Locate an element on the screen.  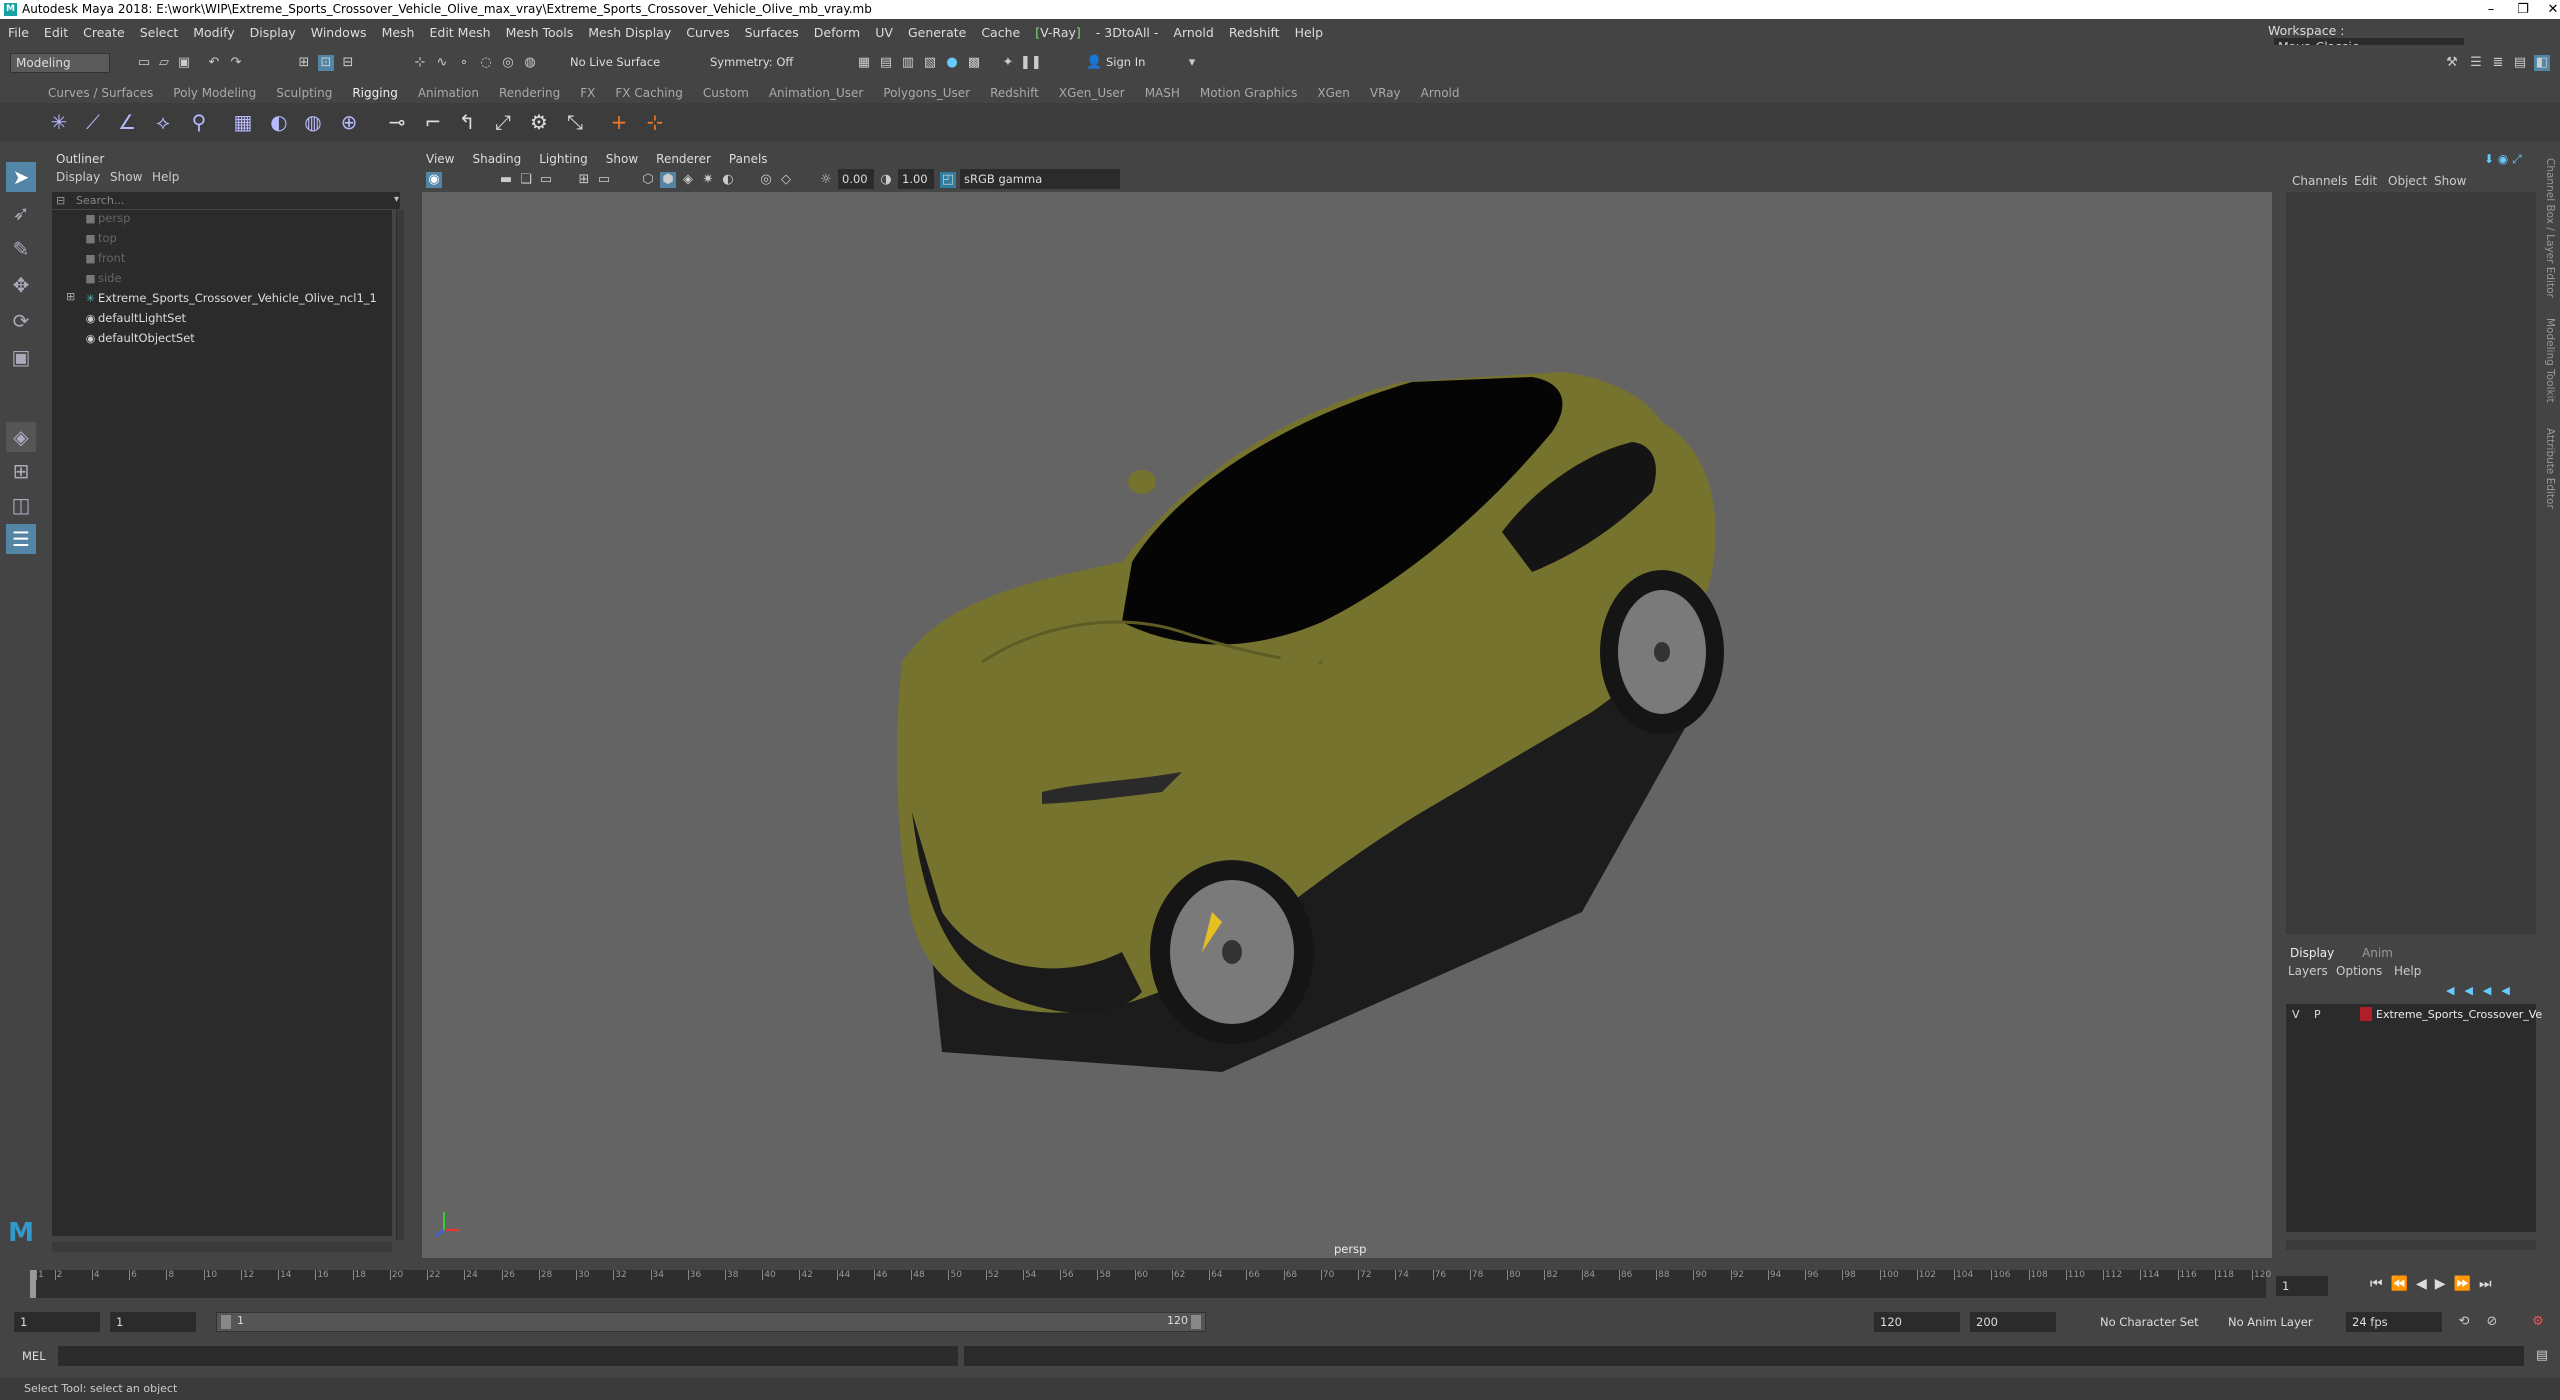
search-options-icon: ▾ is located at coordinates (396, 199).